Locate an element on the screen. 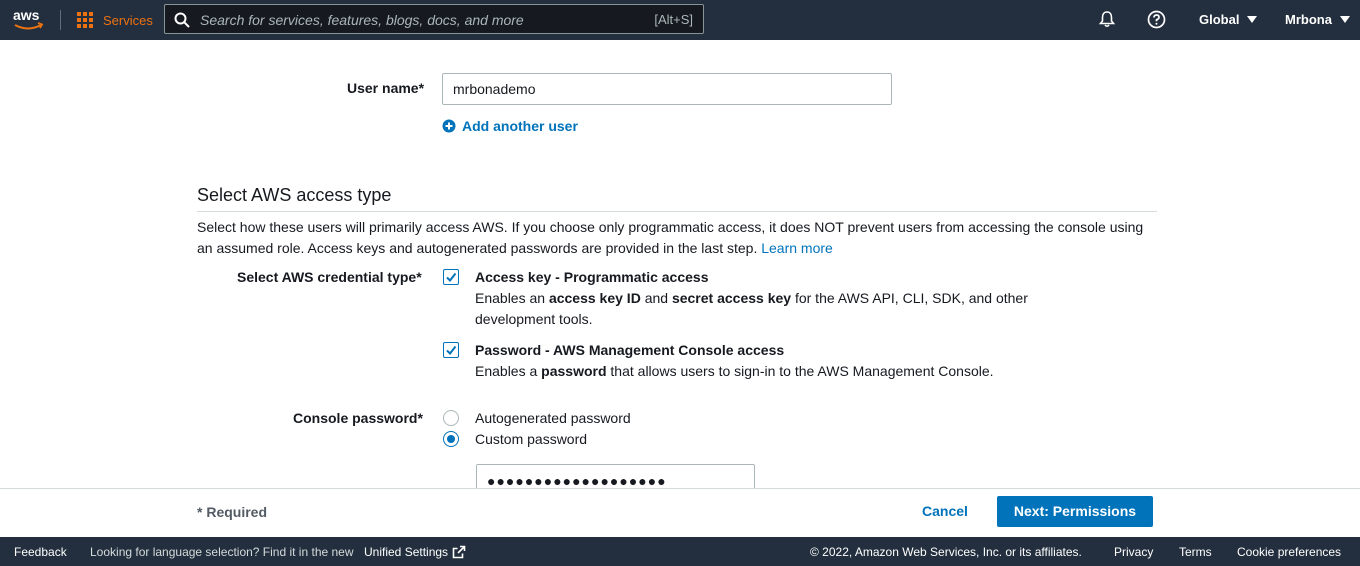 This screenshot has height=566, width=1360. plus-circle-icon is located at coordinates (449, 126).